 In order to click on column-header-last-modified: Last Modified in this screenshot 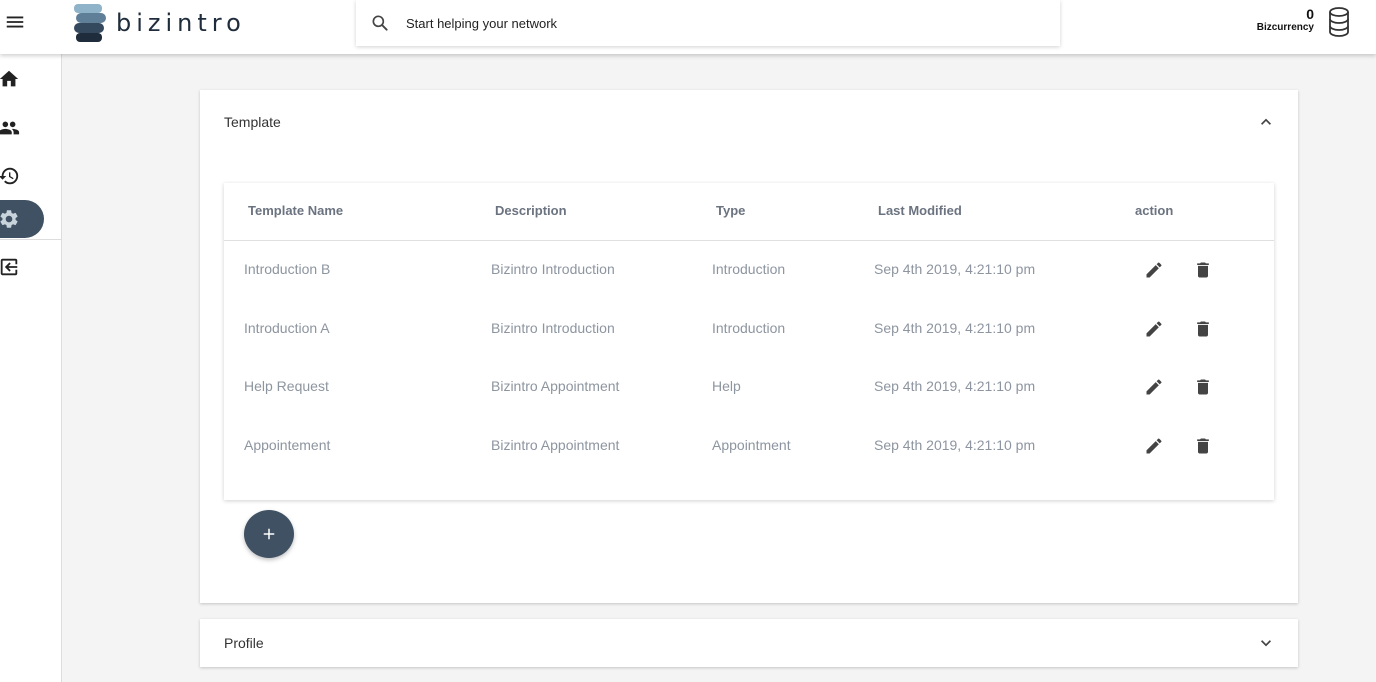, I will do `click(920, 210)`.